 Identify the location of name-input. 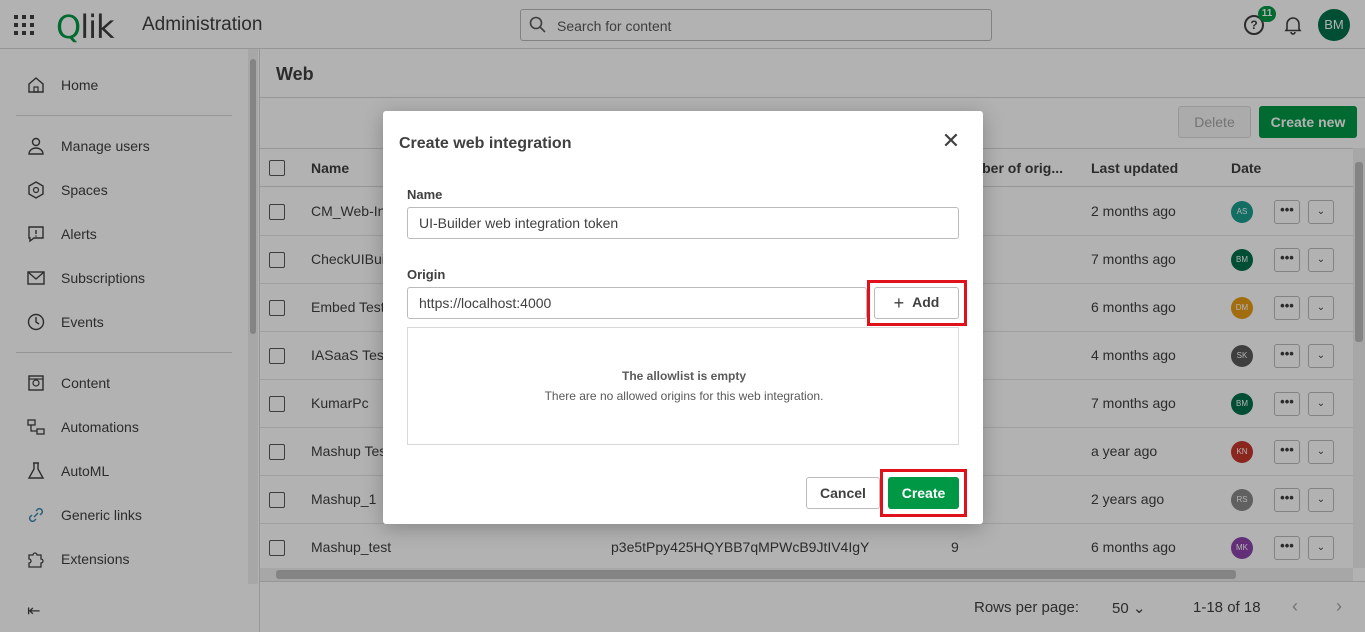
(683, 223).